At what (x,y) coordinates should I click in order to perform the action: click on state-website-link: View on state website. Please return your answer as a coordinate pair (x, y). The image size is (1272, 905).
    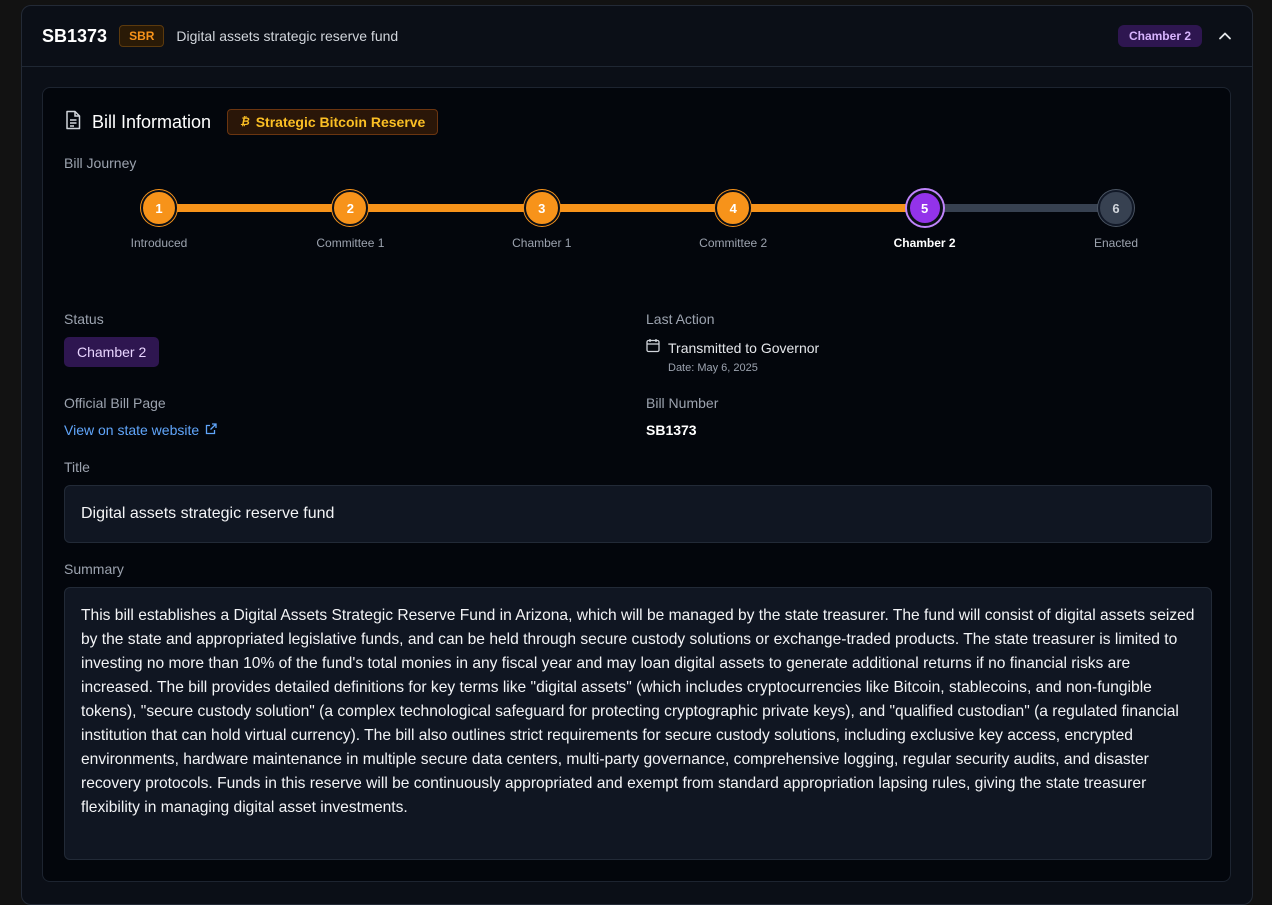
    Looking at the image, I should click on (140, 430).